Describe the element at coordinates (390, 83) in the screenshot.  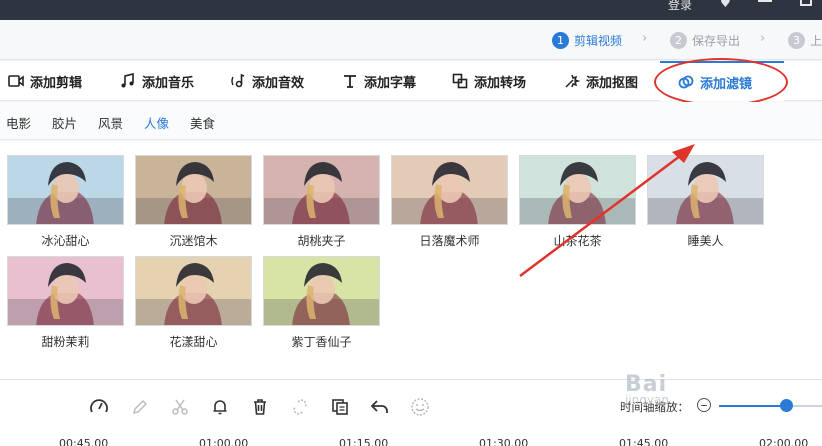
I see `add-subtitle-label: 添加字幕` at that location.